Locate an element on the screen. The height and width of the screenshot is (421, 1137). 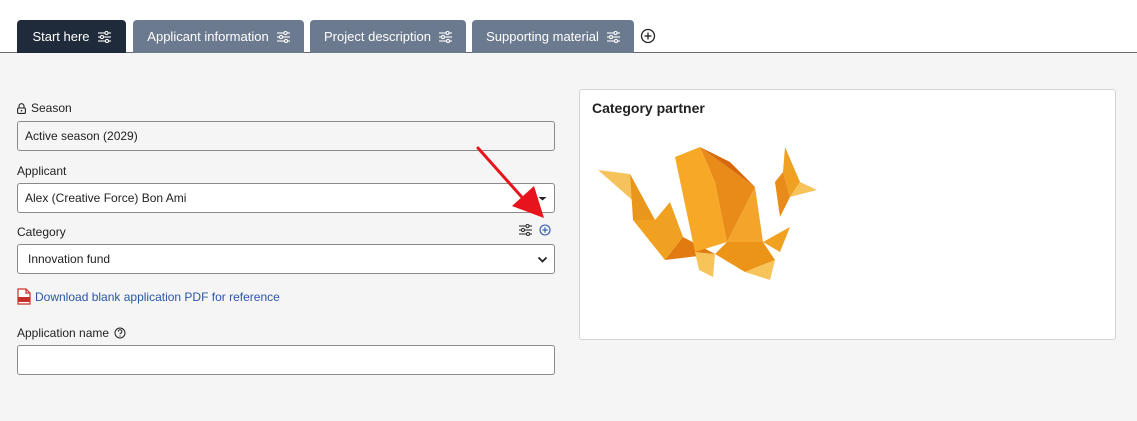
season-value: Active season (2029) is located at coordinates (81, 136).